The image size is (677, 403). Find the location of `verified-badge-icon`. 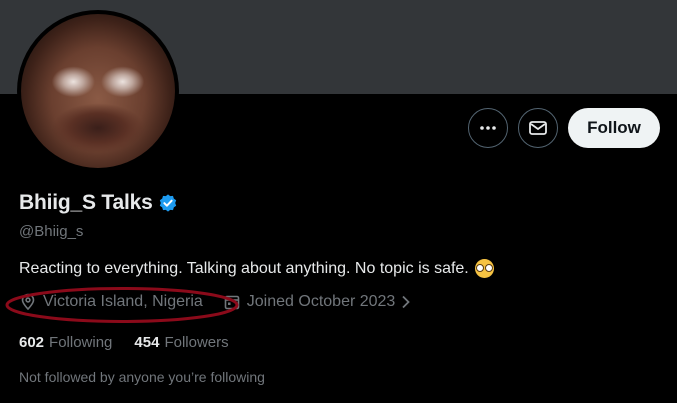

verified-badge-icon is located at coordinates (168, 203).